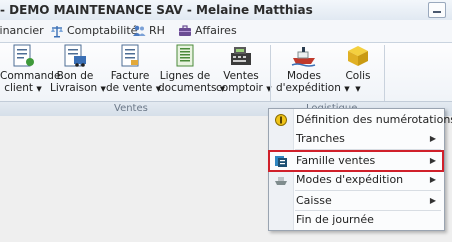  What do you see at coordinates (308, 88) in the screenshot?
I see `button-label-line2: d'expédition` at bounding box center [308, 88].